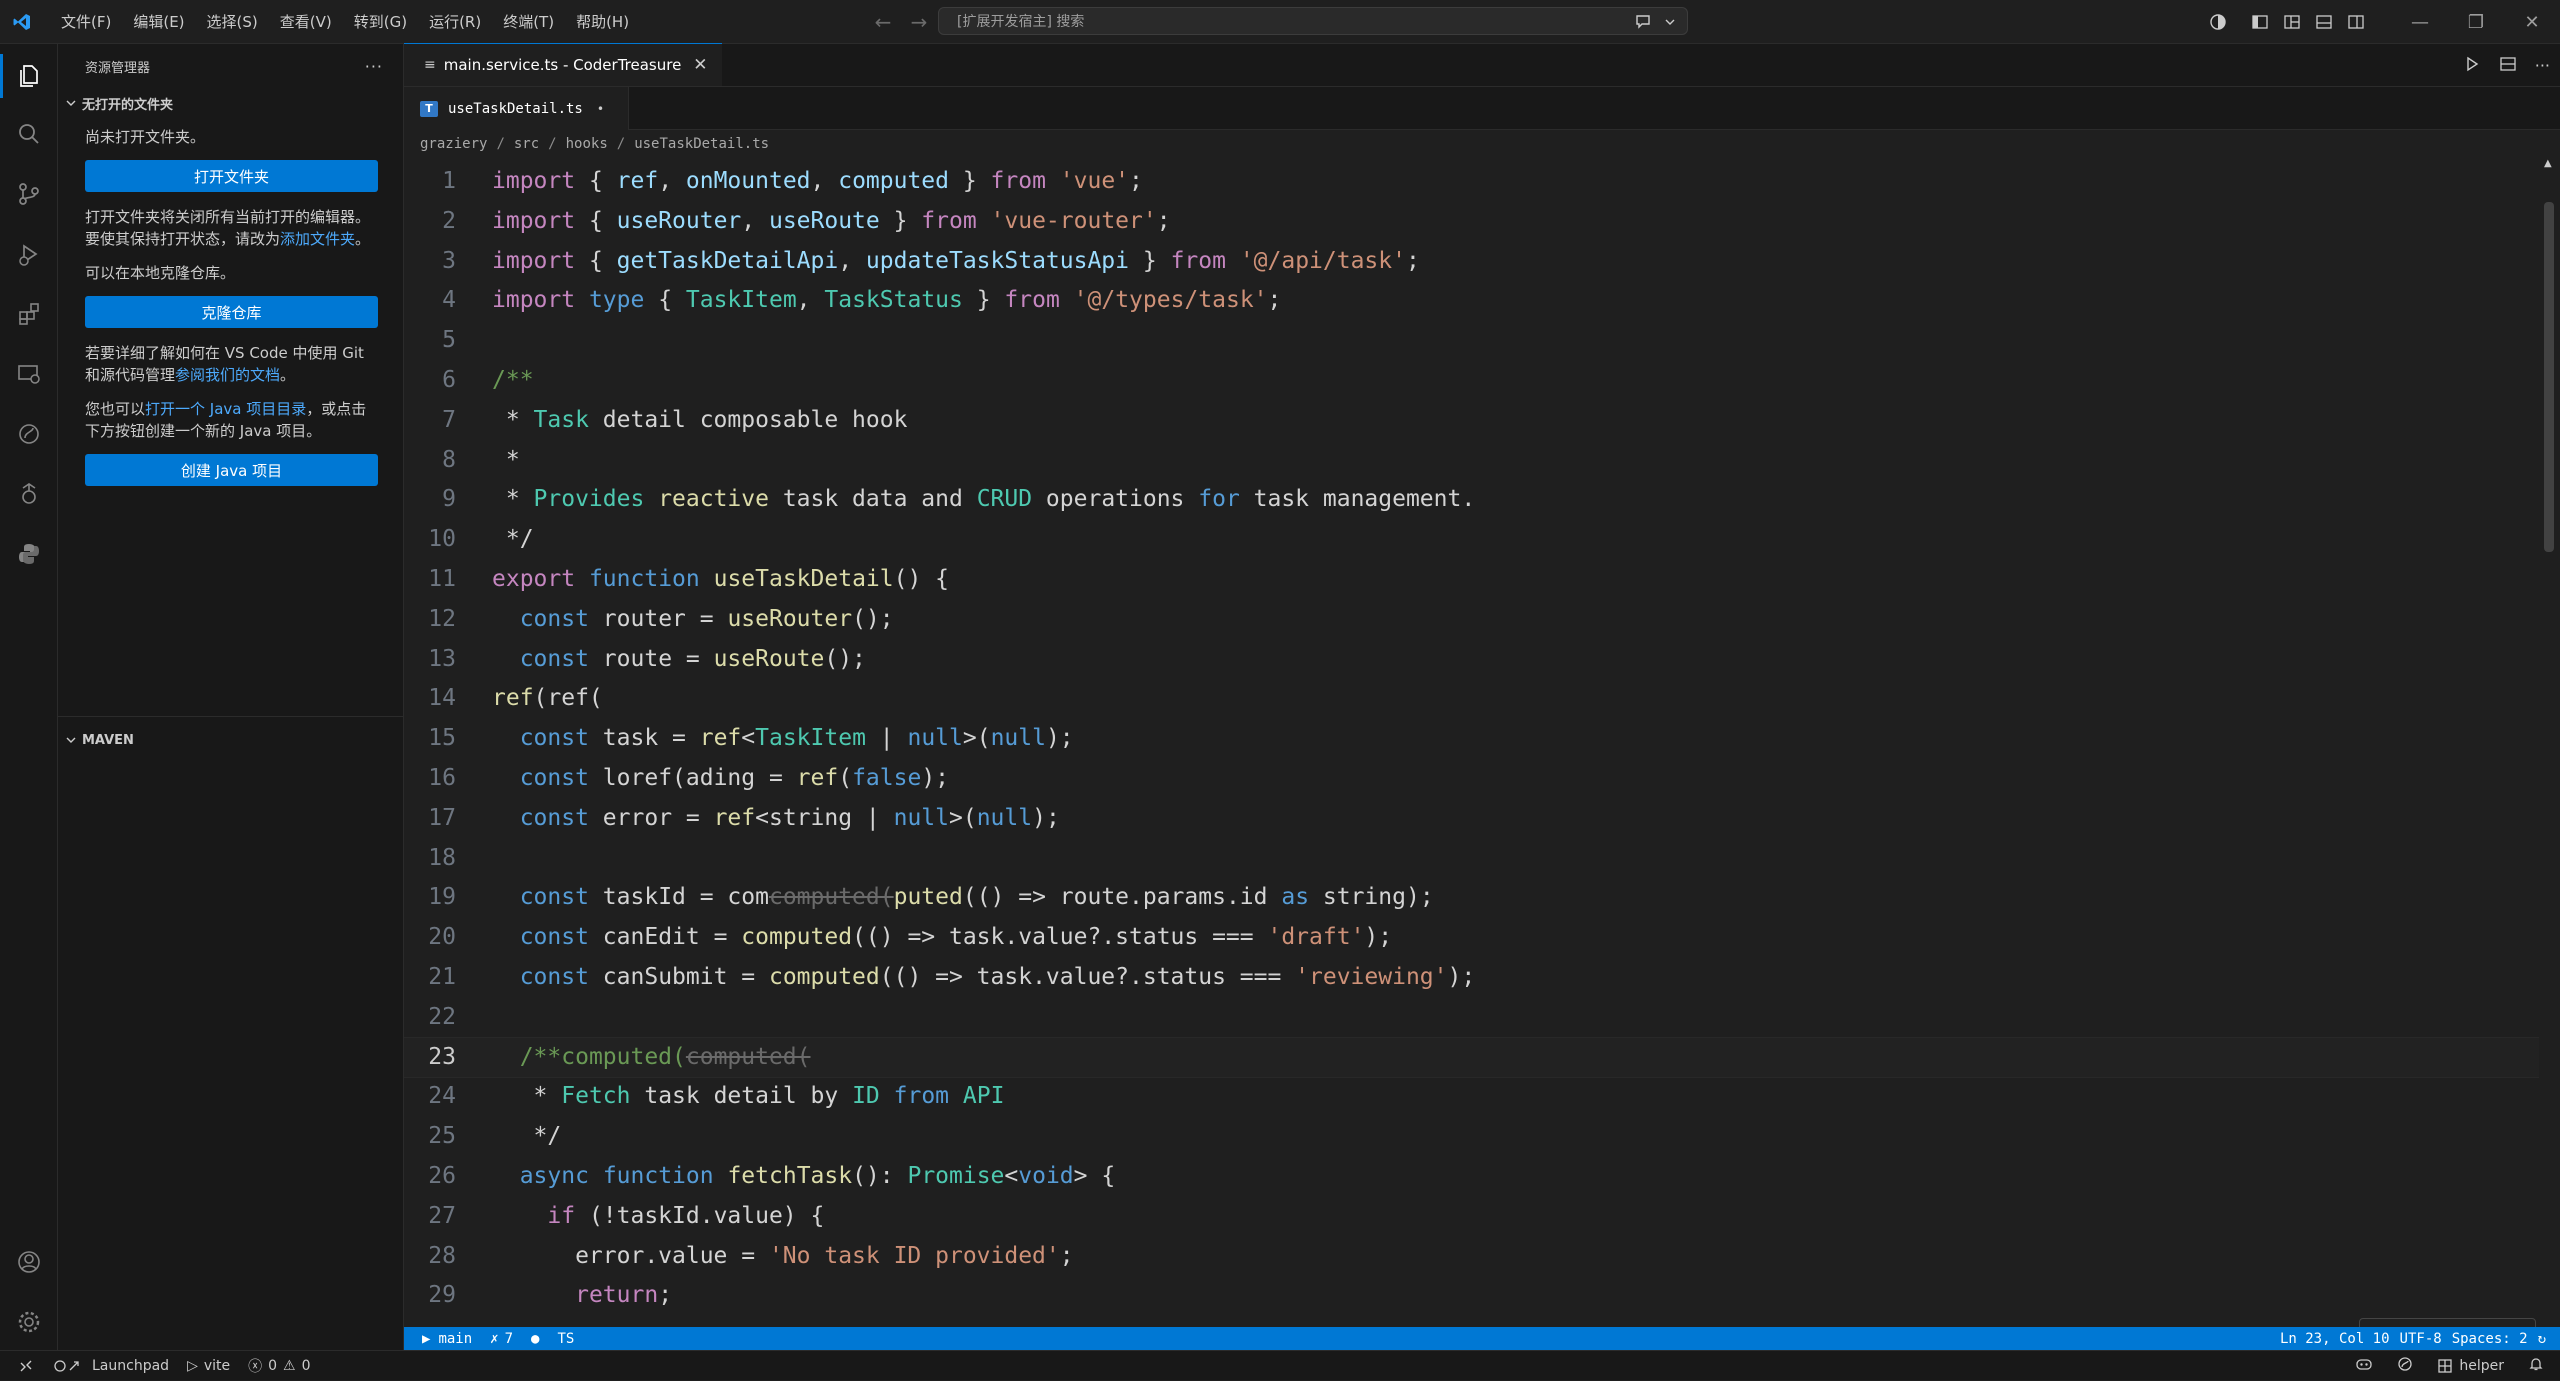 This screenshot has width=2560, height=1381. Describe the element at coordinates (2470, 1366) in the screenshot. I see `helper-item: helper` at that location.